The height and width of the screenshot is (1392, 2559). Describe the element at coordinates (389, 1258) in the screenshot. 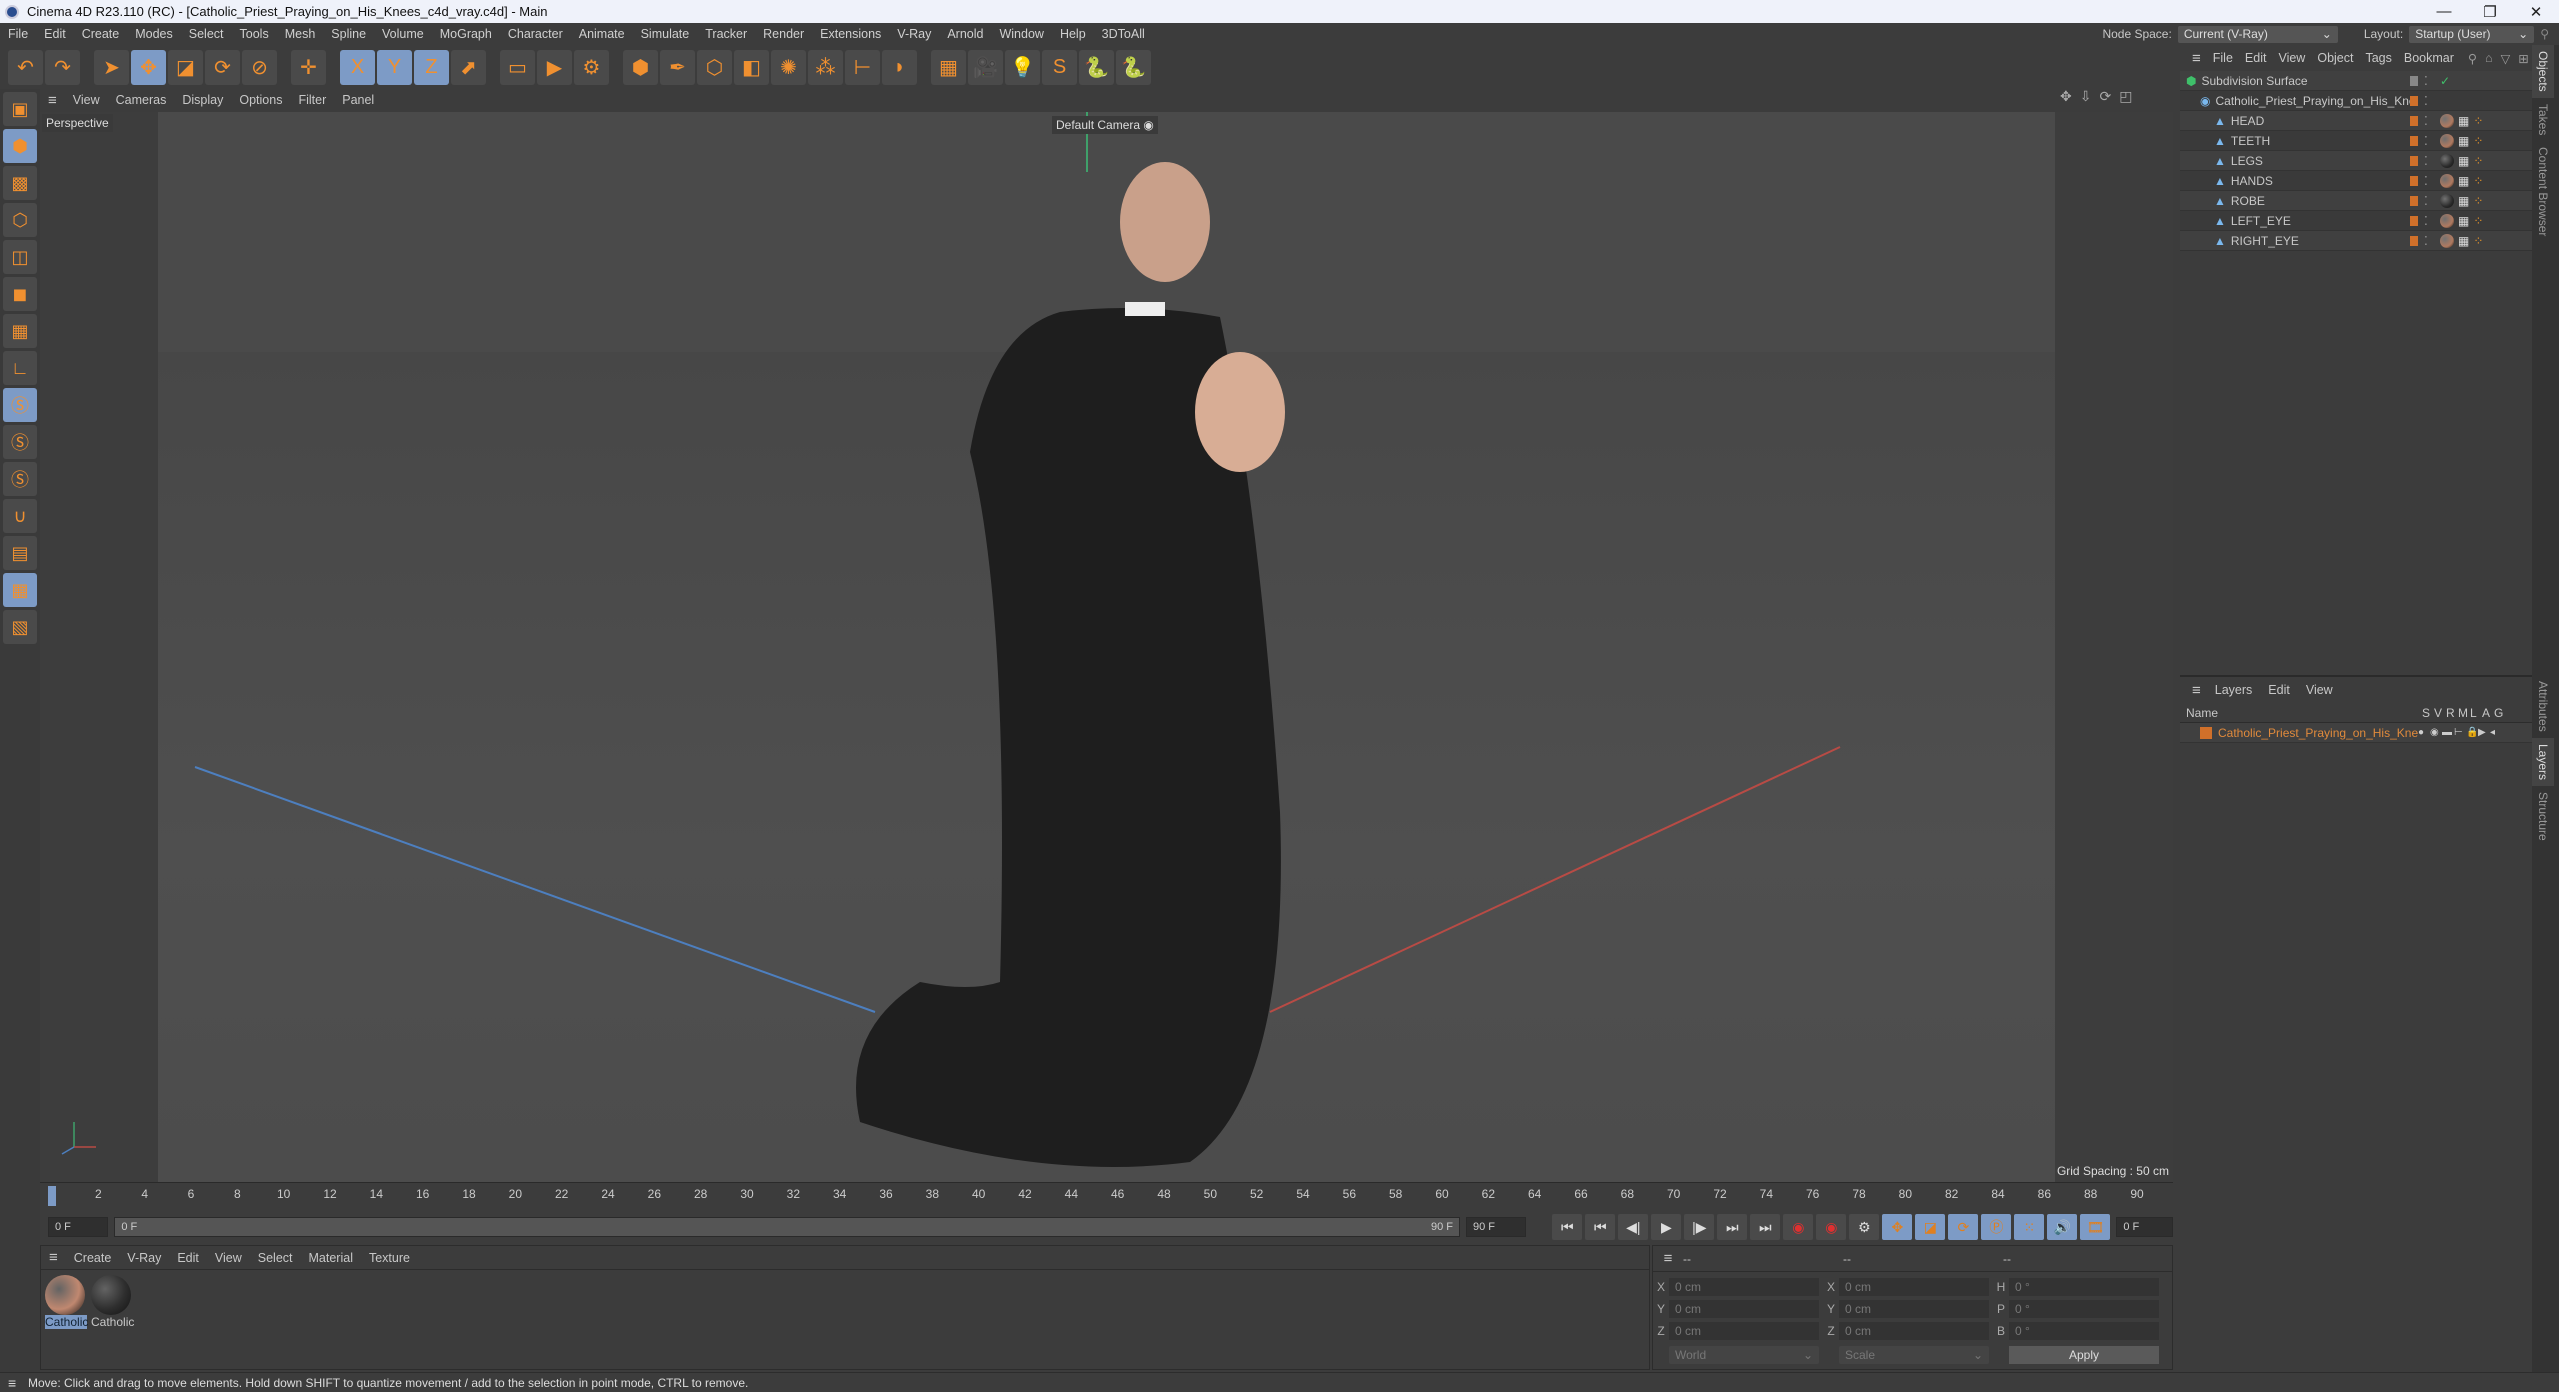

I see `material-menu-texture: Texture` at that location.